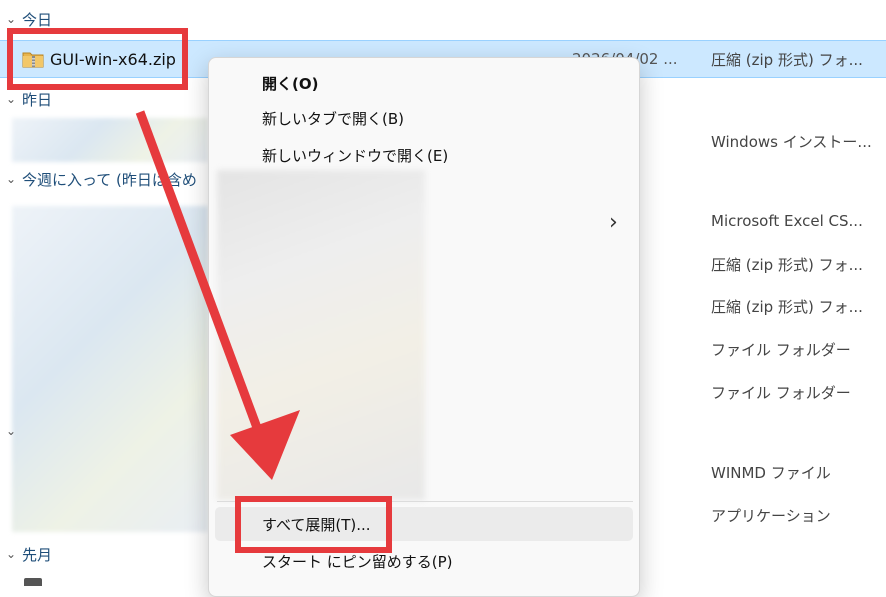 This screenshot has width=886, height=597. I want to click on annotation-arrow, so click(217, 295).